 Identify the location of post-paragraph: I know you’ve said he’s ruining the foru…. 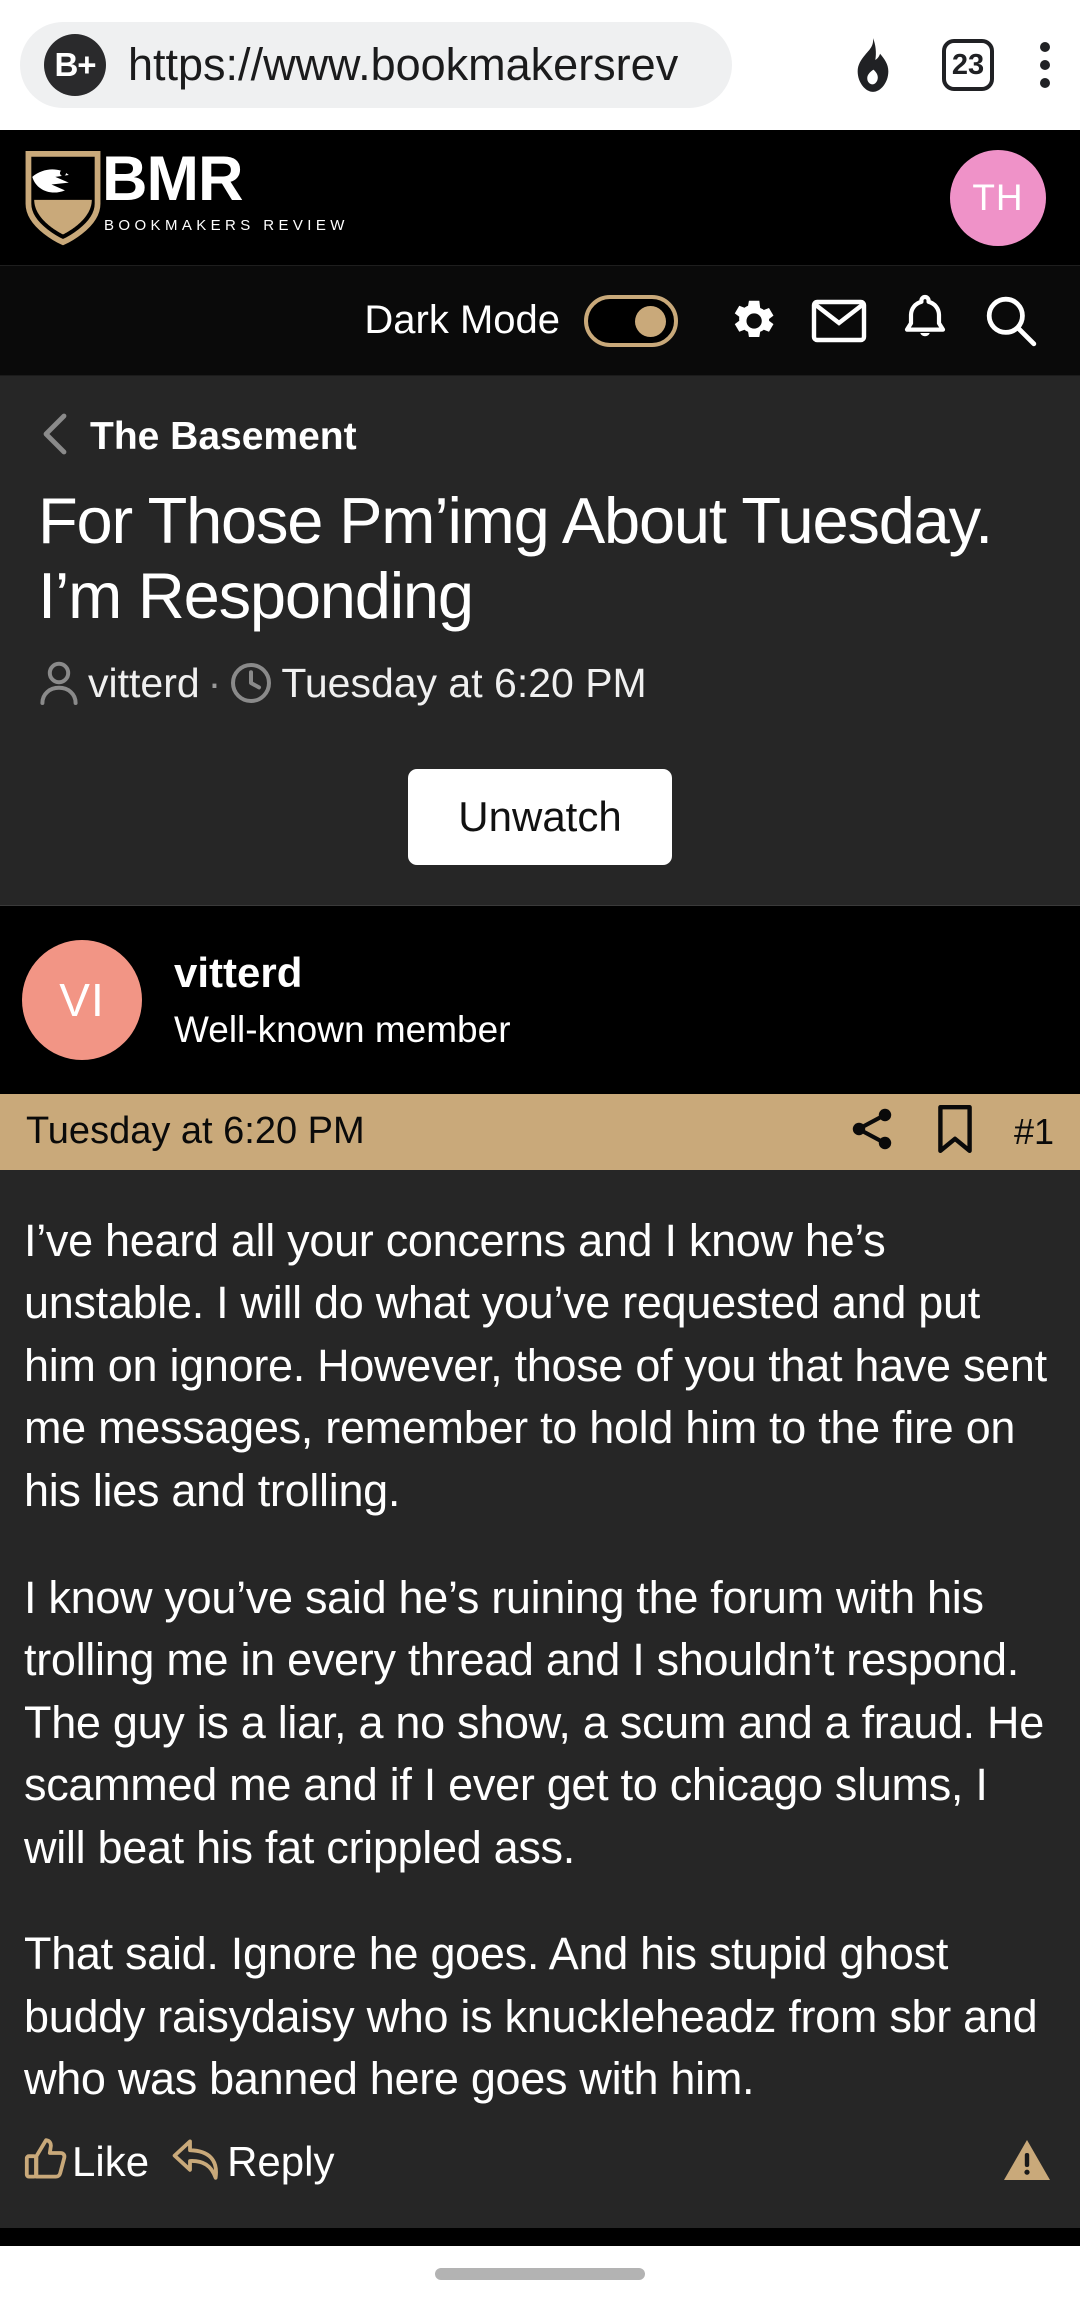
(534, 1722).